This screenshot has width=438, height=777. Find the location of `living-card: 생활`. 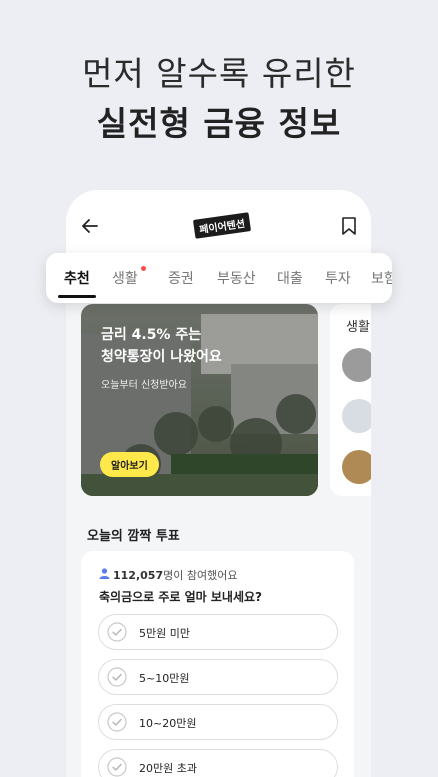

living-card: 생활 is located at coordinates (350, 400).